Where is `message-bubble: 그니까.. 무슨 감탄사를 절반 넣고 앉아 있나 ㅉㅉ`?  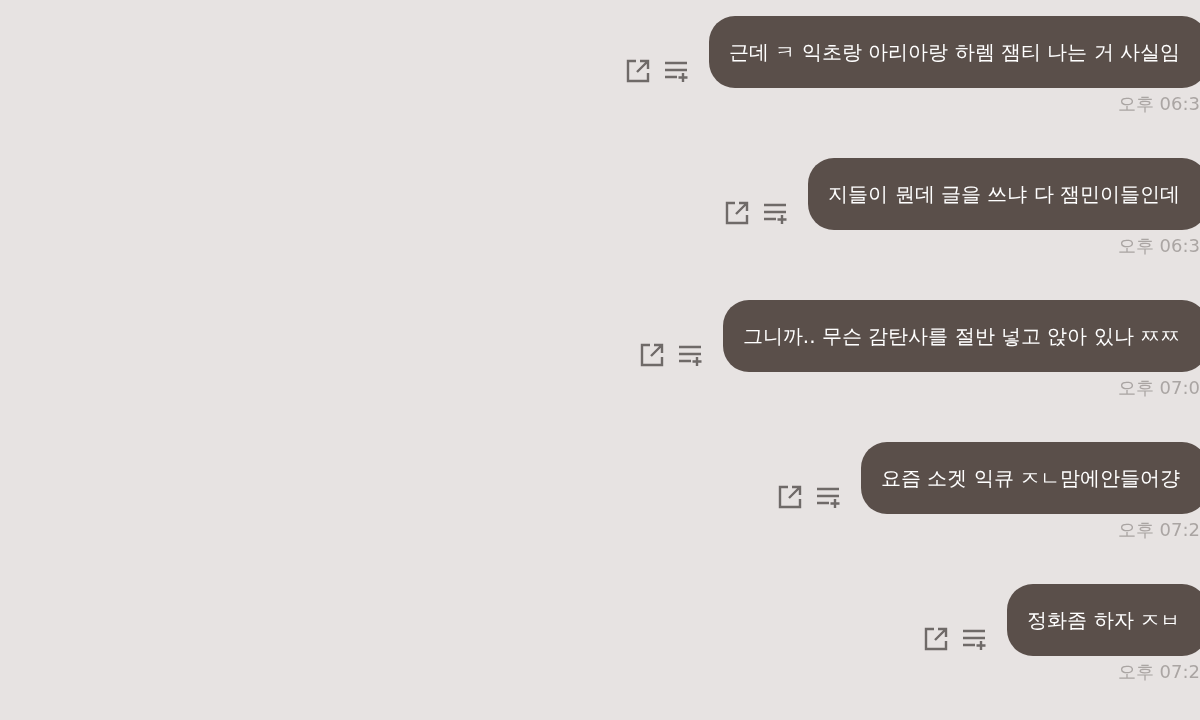 message-bubble: 그니까.. 무슨 감탄사를 절반 넣고 앉아 있나 ㅉㅉ is located at coordinates (961, 336).